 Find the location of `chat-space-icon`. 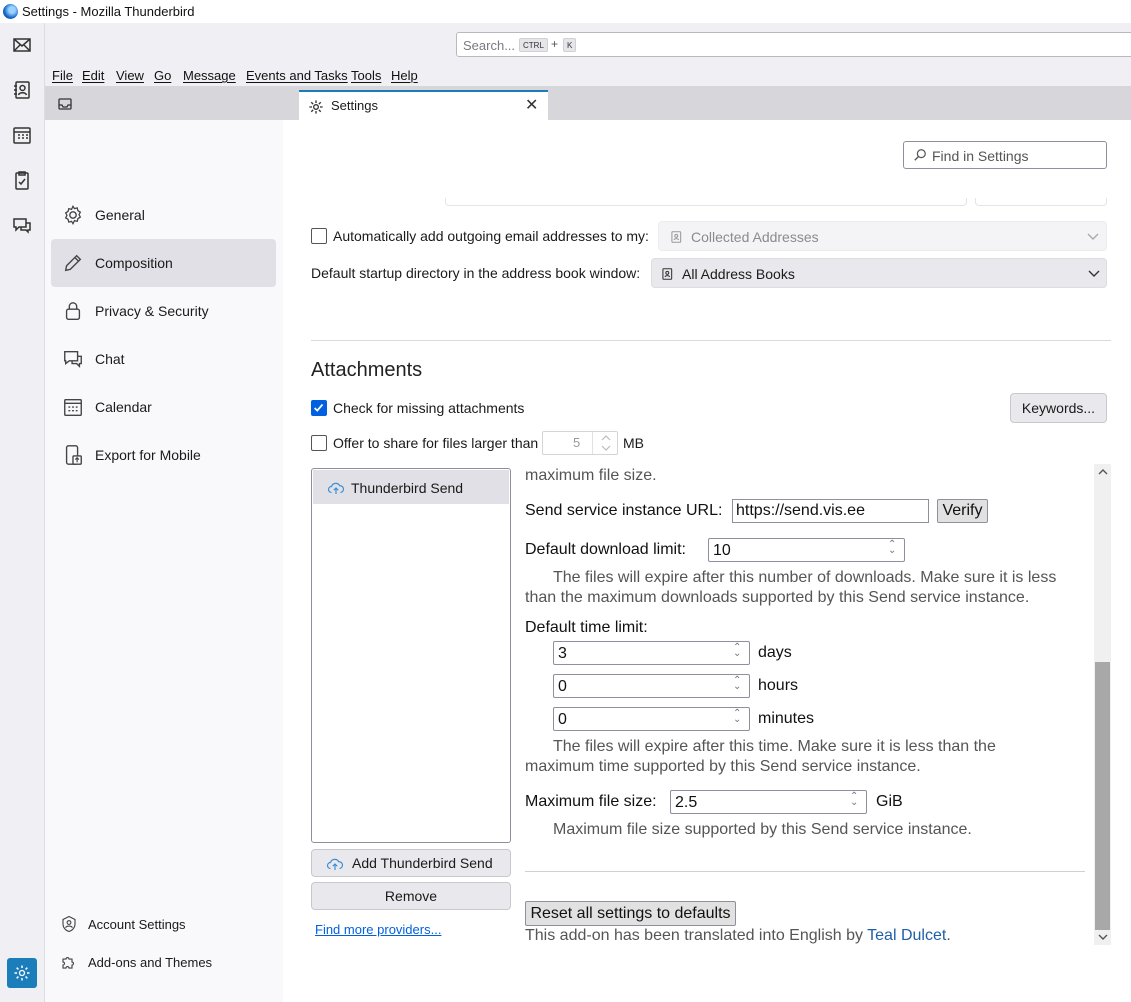

chat-space-icon is located at coordinates (22, 225).